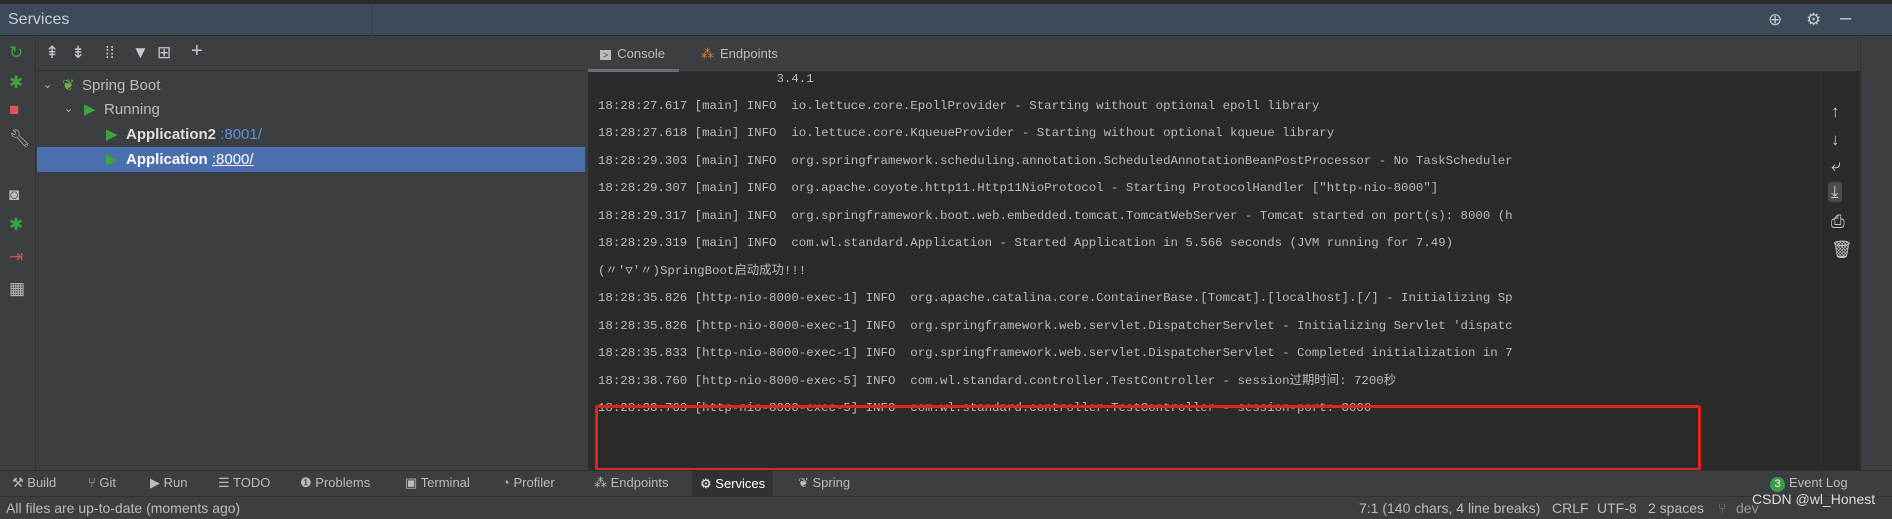 This screenshot has height=519, width=1892. I want to click on arrow-down-icon: ↓, so click(1835, 140).